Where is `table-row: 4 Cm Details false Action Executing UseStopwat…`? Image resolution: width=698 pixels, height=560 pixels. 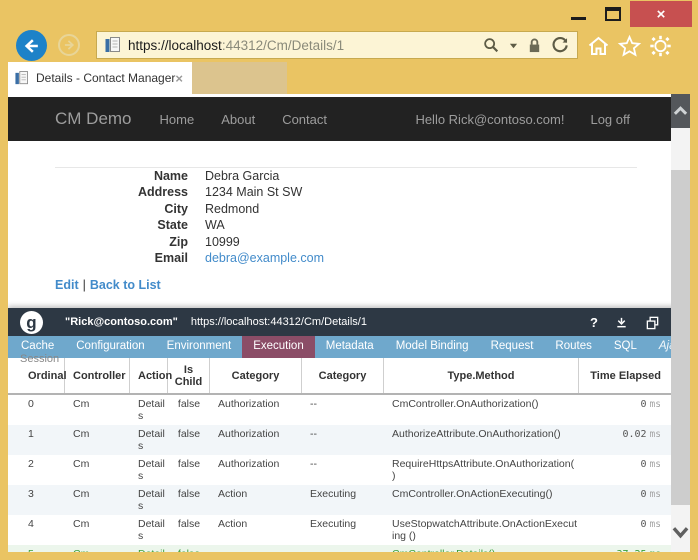
table-row: 4 Cm Details false Action Executing UseStopwat… is located at coordinates (349, 530).